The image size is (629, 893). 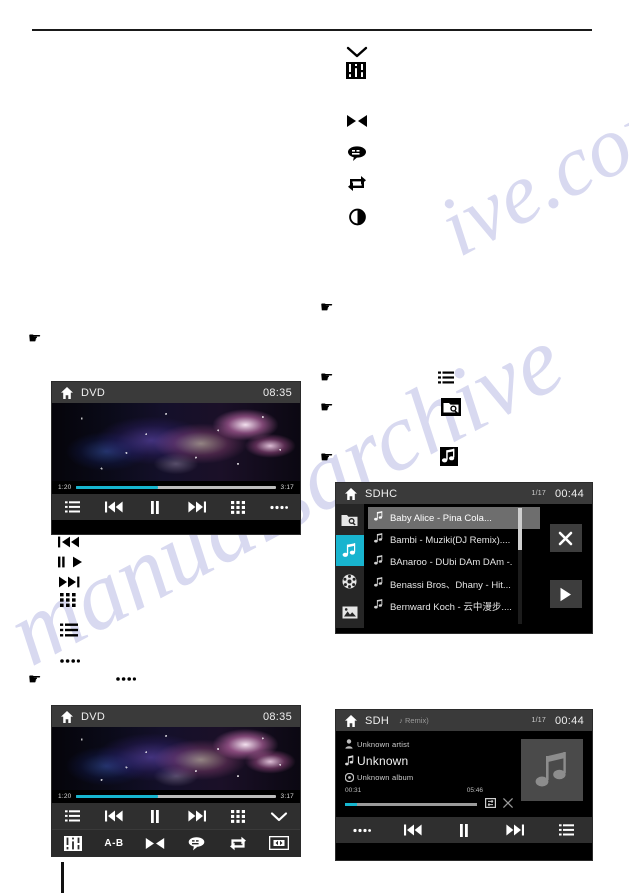 I want to click on repeat-button, so click(x=238, y=843).